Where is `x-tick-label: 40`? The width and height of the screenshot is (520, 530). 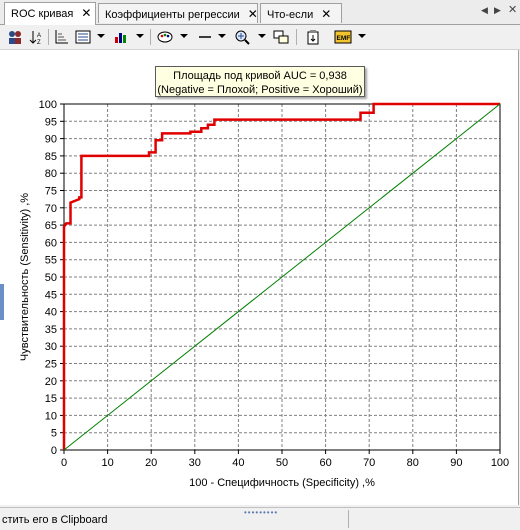
x-tick-label: 40 is located at coordinates (238, 463).